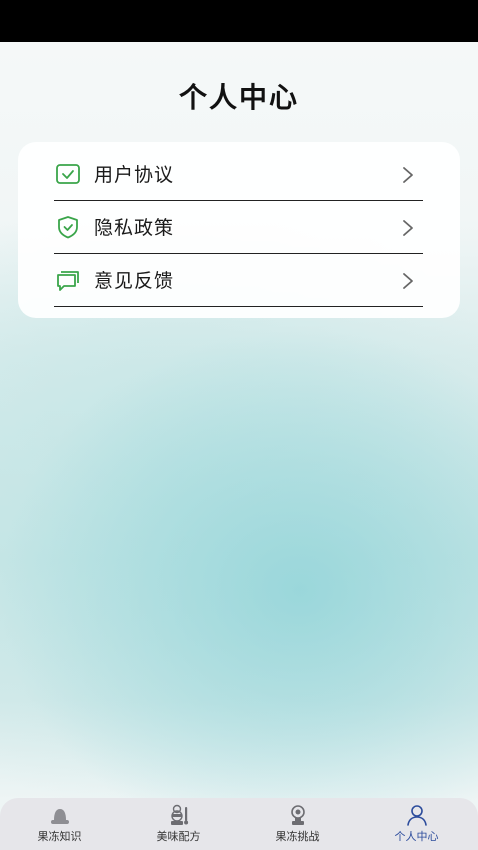  Describe the element at coordinates (68, 174) in the screenshot. I see `checkbox-icon` at that location.